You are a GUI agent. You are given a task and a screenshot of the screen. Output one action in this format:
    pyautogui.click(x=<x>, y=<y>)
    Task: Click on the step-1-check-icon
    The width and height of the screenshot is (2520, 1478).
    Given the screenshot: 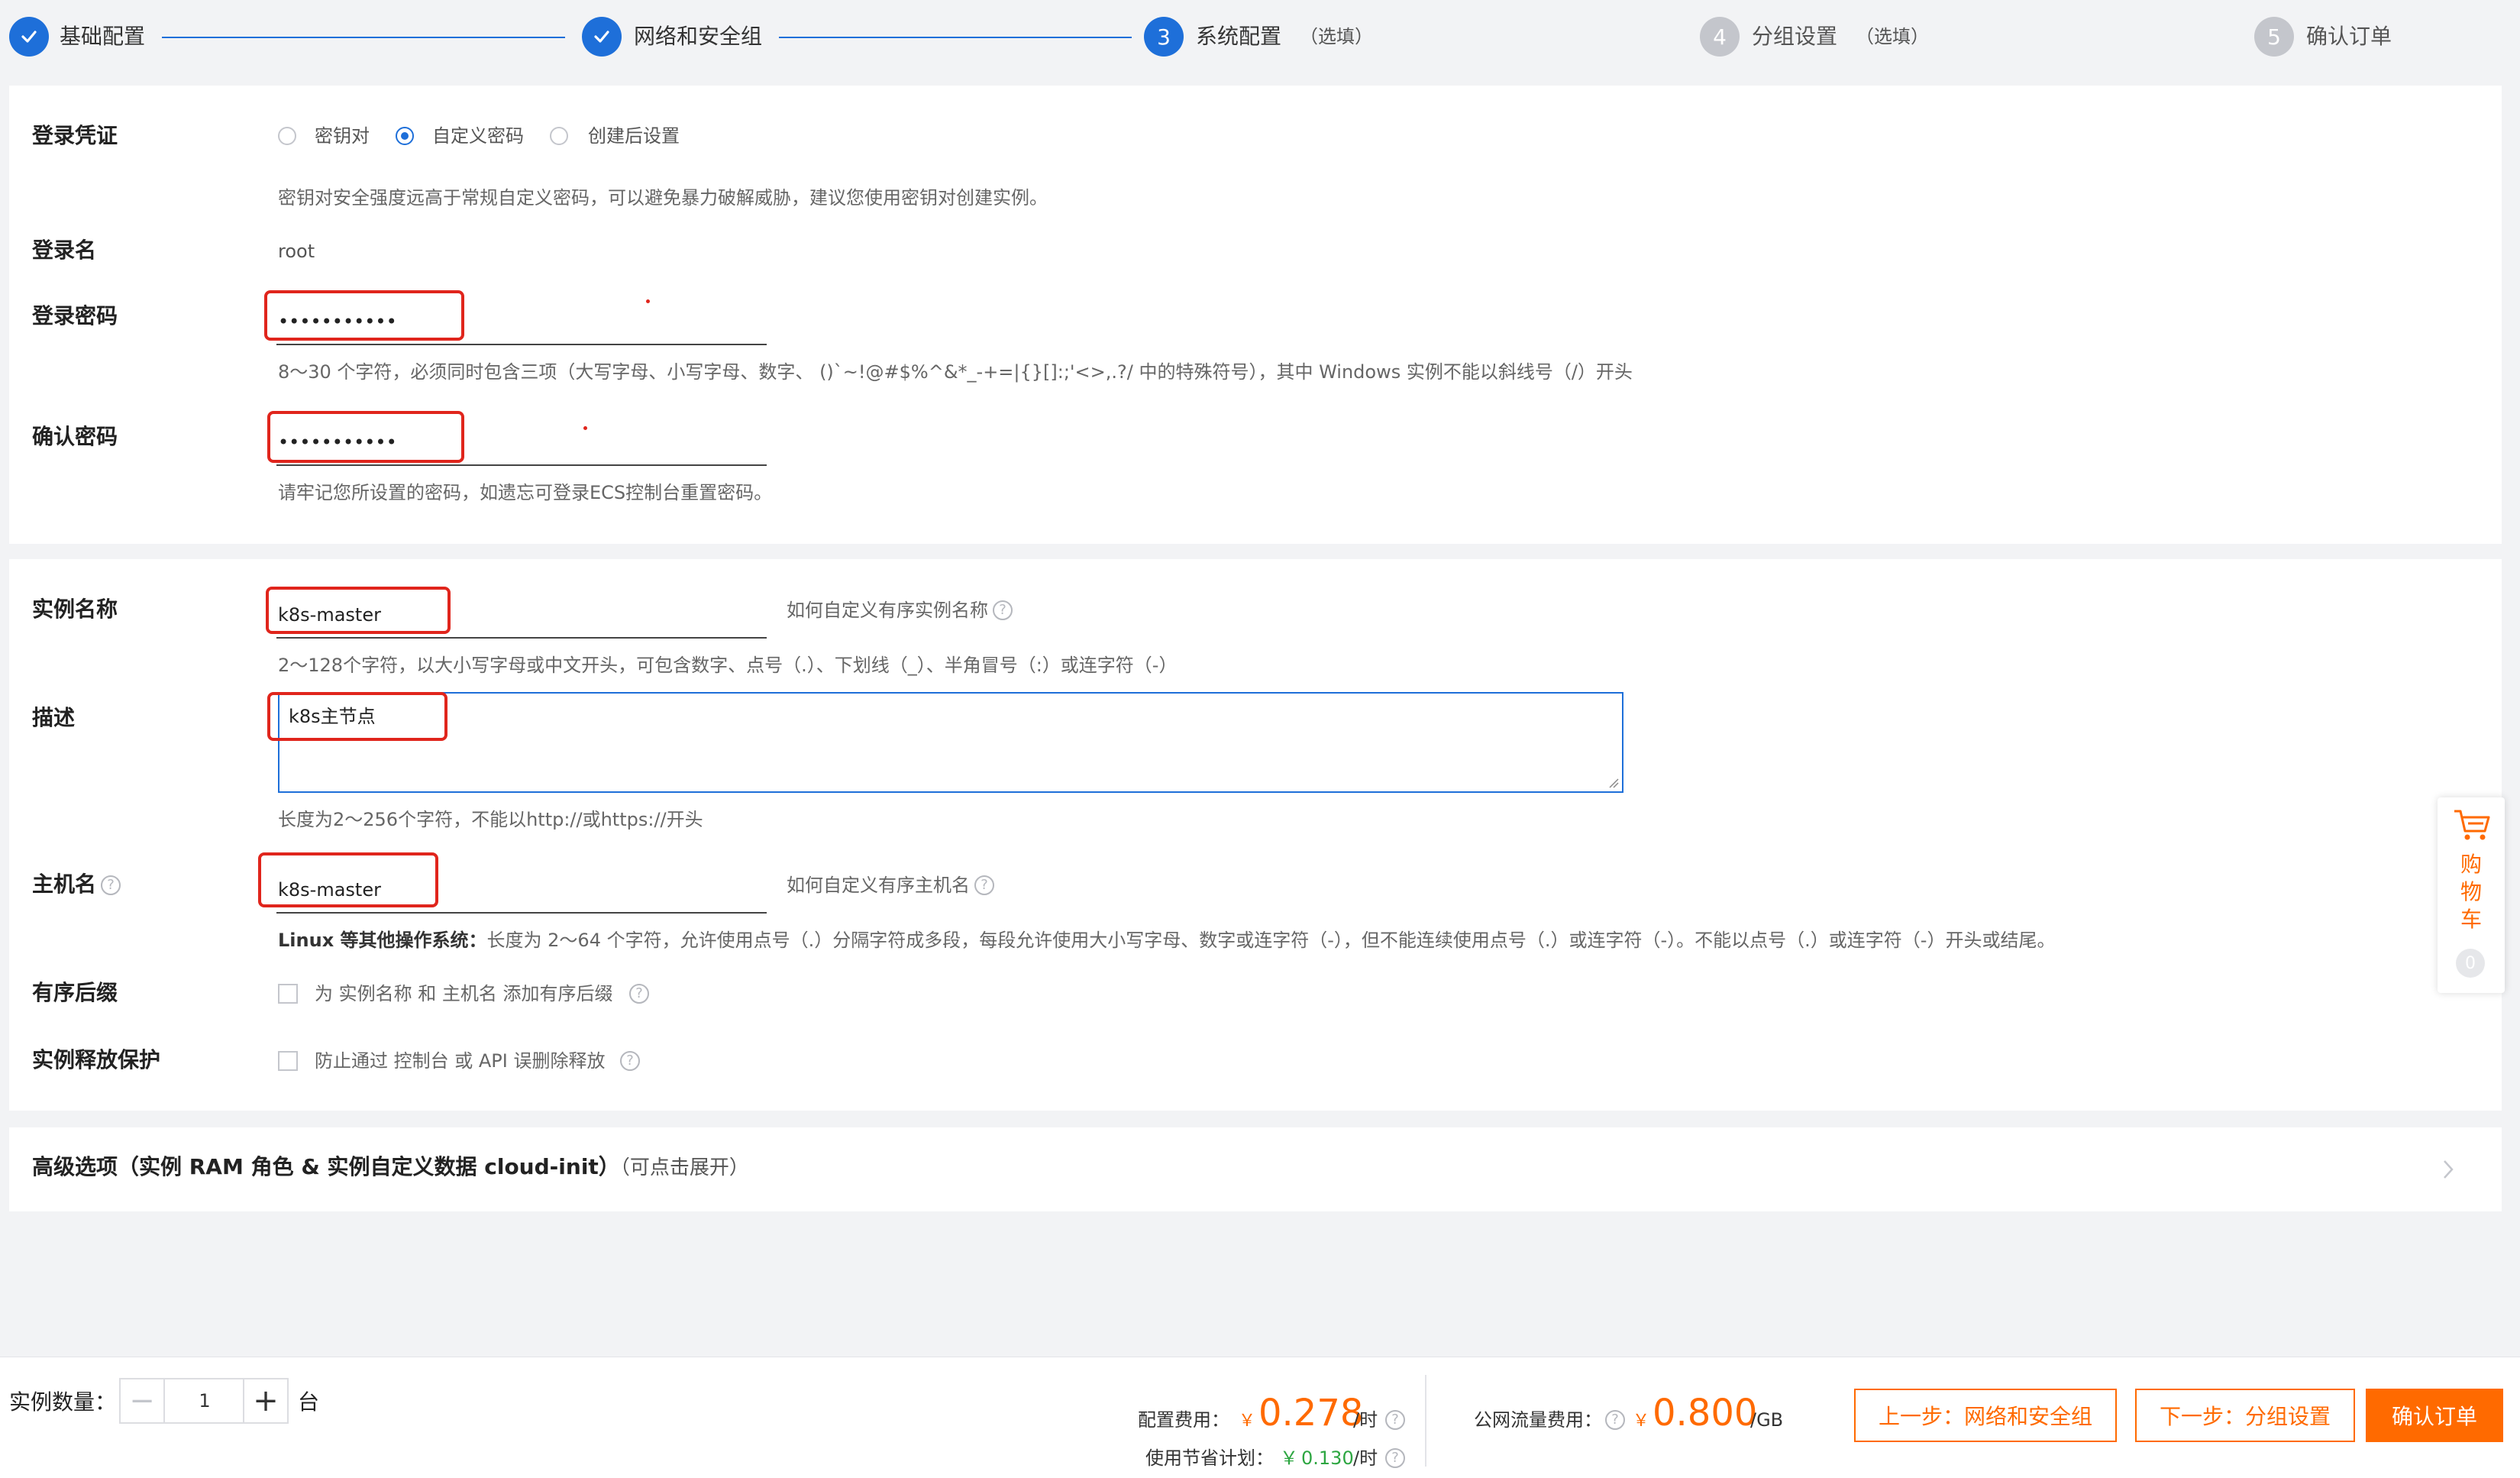 What is the action you would take?
    pyautogui.click(x=29, y=37)
    